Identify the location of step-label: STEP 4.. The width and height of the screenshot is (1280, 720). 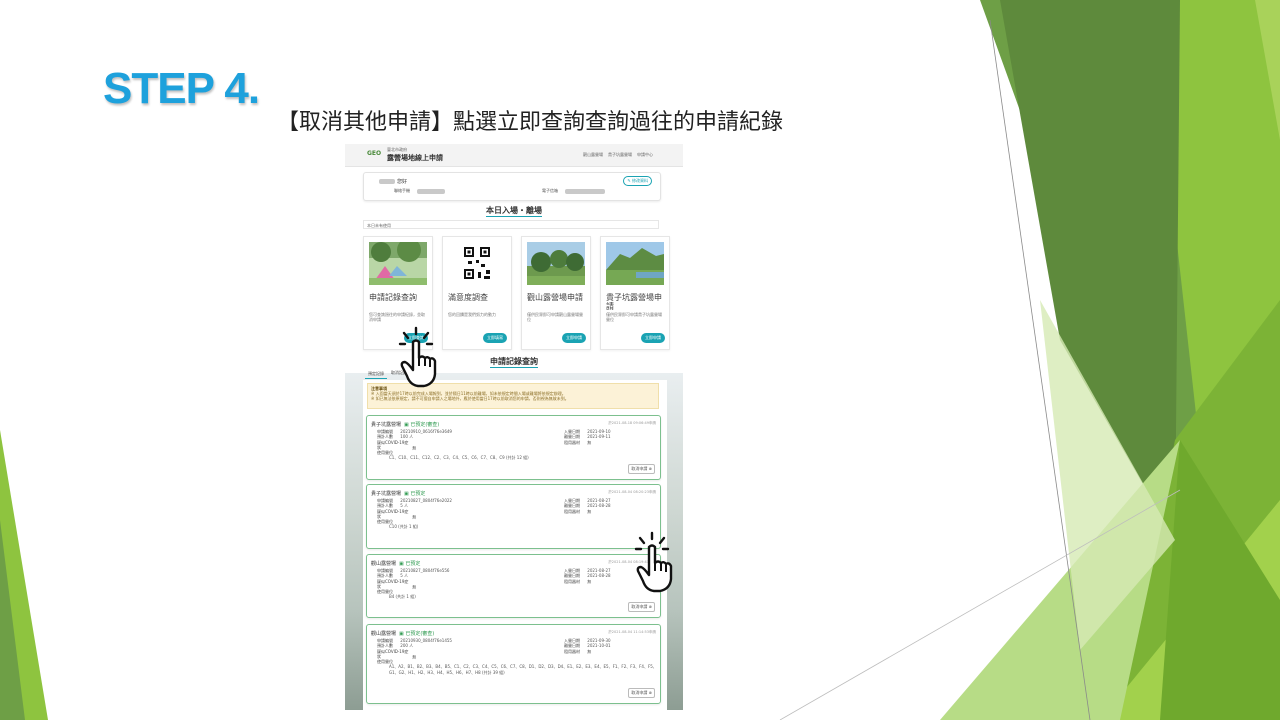
(181, 88).